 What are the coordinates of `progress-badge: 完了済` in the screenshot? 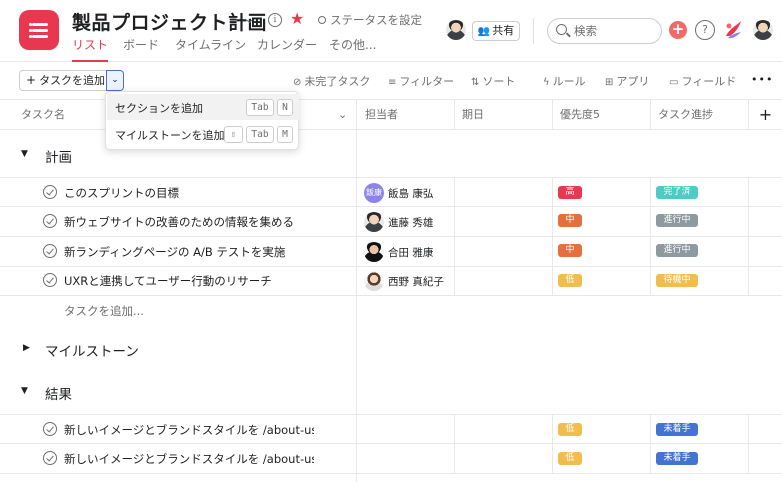 It's located at (677, 192).